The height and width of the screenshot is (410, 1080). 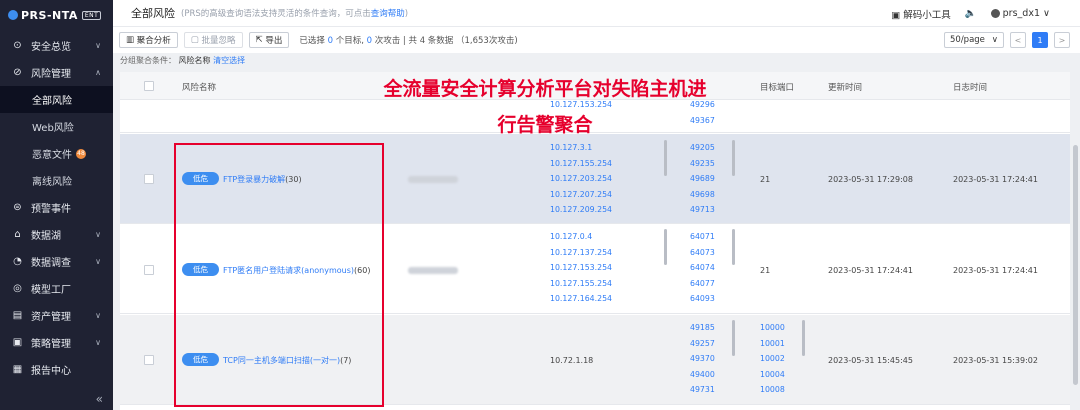 I want to click on sidebar-item-all-risks: 全部风险, so click(x=56, y=99).